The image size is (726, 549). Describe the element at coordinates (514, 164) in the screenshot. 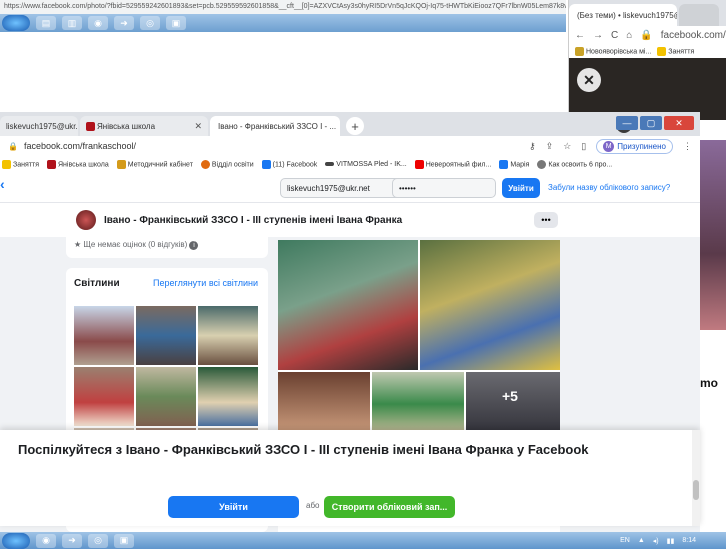

I see `bookmark-mariya: Марія` at that location.